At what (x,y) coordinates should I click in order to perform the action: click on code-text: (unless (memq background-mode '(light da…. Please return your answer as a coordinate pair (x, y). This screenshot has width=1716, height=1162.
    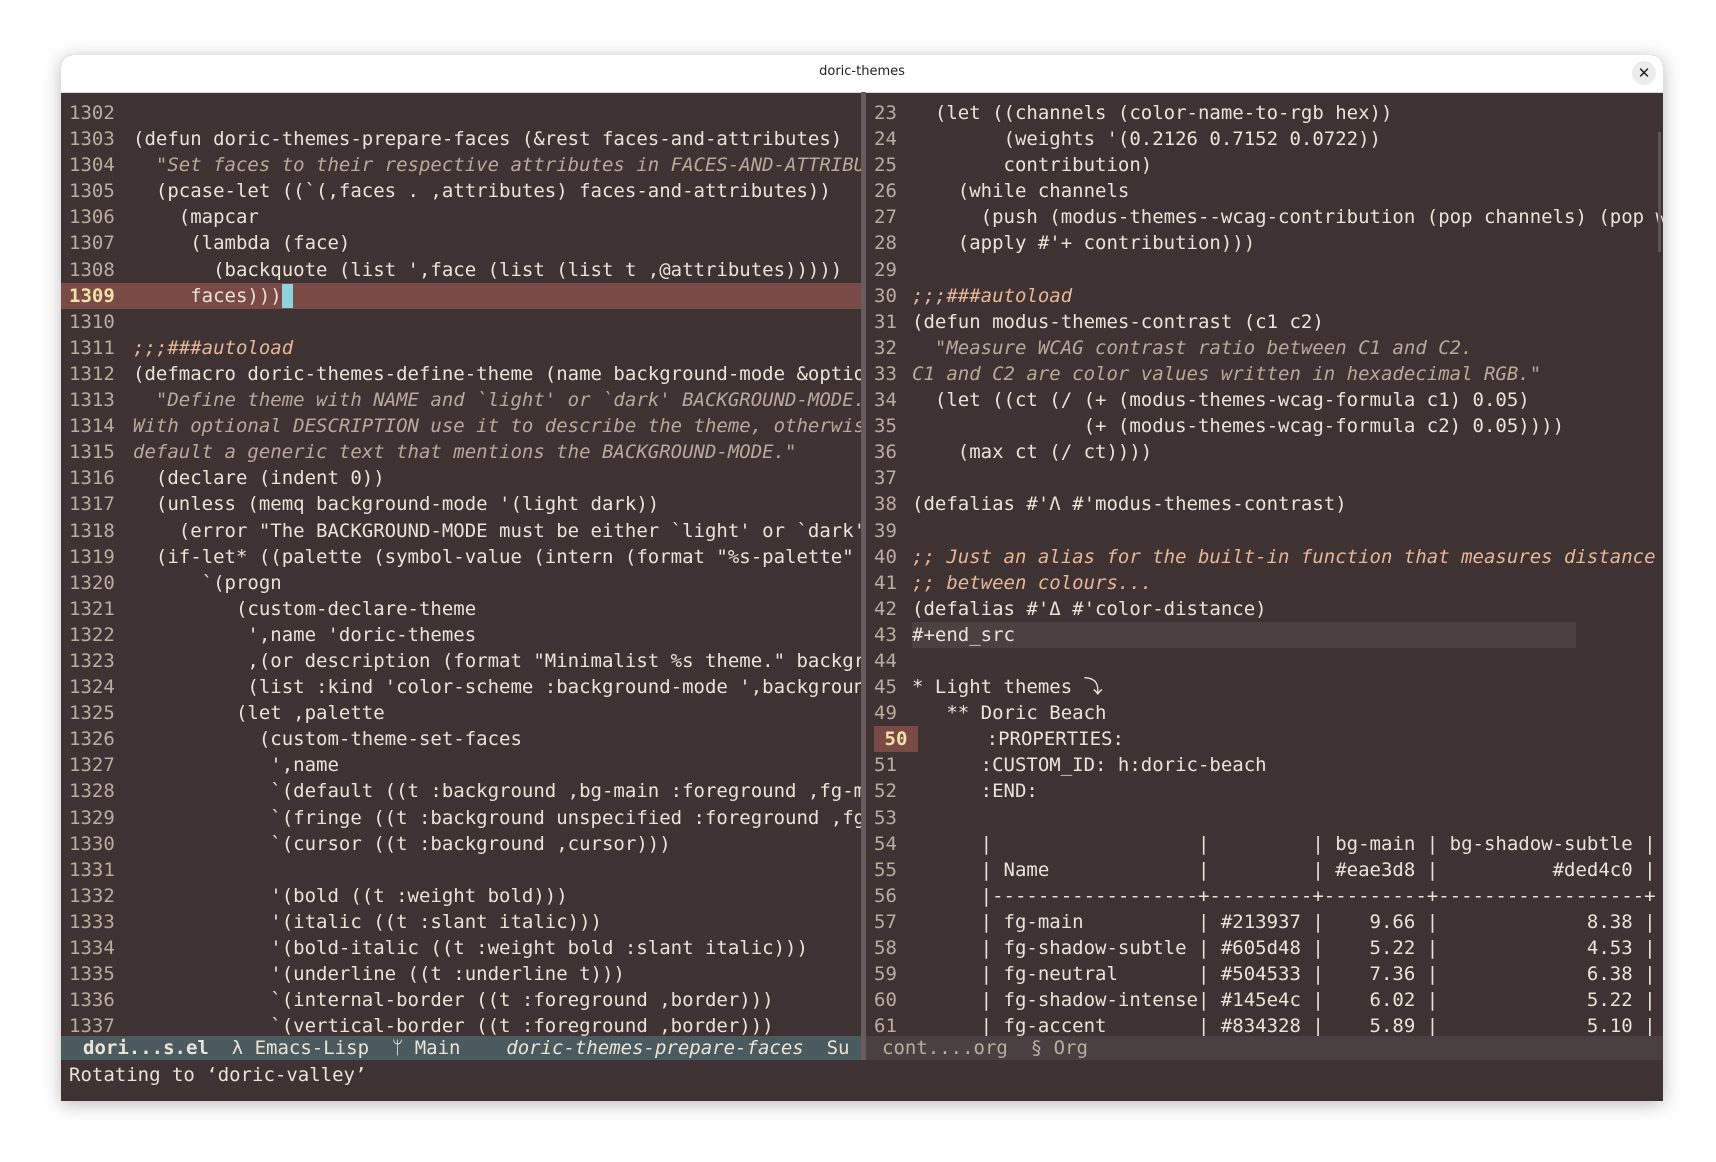
    Looking at the image, I should click on (396, 504).